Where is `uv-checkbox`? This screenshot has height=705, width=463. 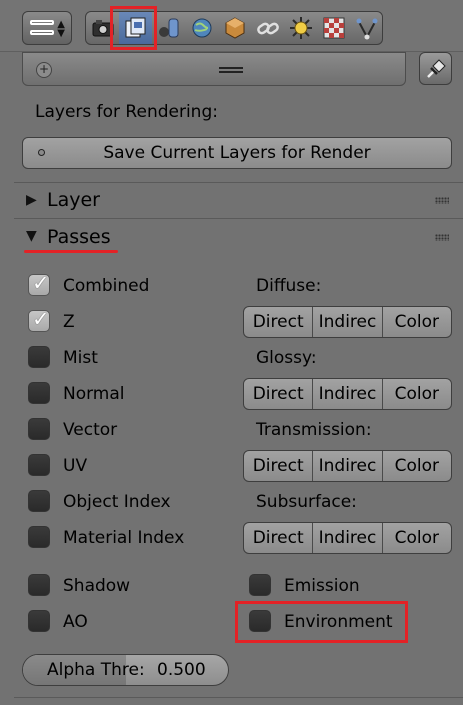 uv-checkbox is located at coordinates (39, 465).